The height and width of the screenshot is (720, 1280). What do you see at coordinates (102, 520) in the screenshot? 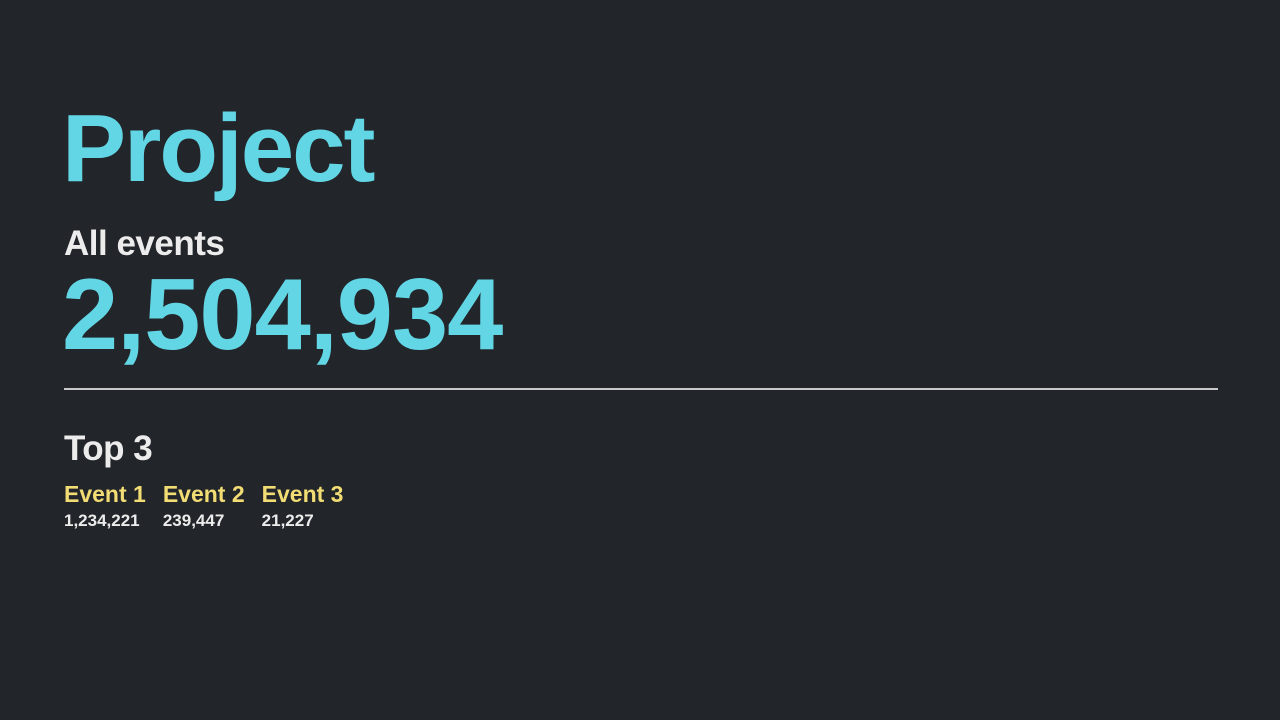
I see `event-count: 1,234,221` at bounding box center [102, 520].